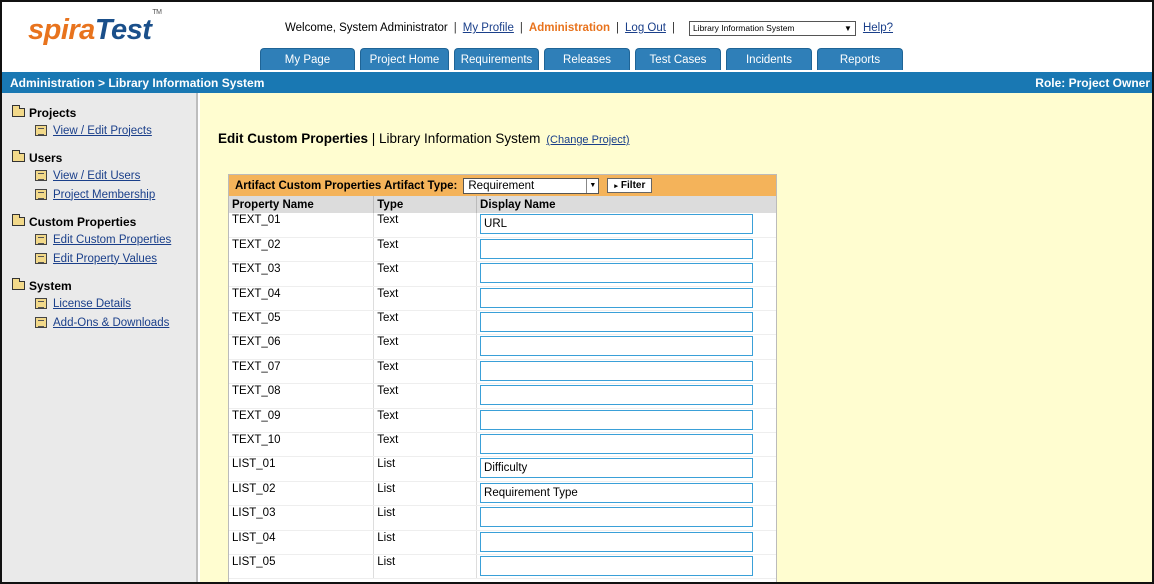 The height and width of the screenshot is (584, 1154). What do you see at coordinates (587, 140) in the screenshot?
I see `change-project-link: (Change Project)` at bounding box center [587, 140].